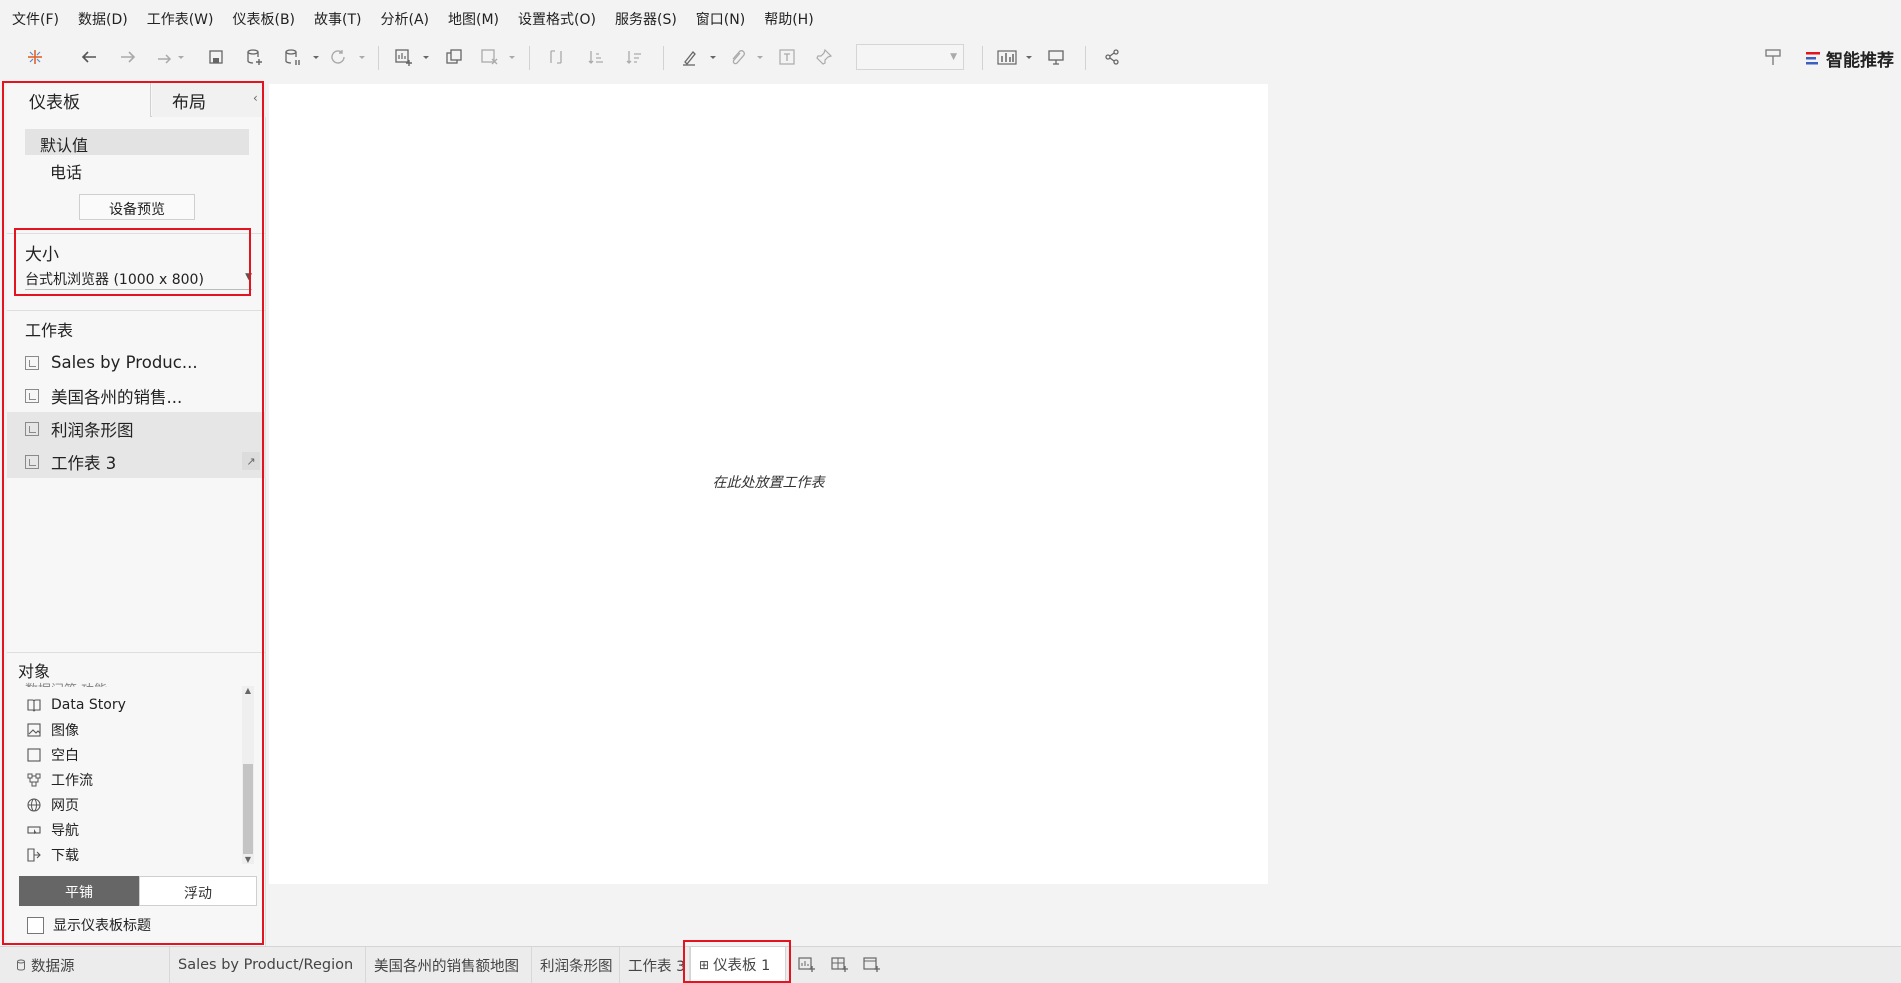 Image resolution: width=1901 pixels, height=983 pixels. Describe the element at coordinates (34, 805) in the screenshot. I see `globe-icon` at that location.